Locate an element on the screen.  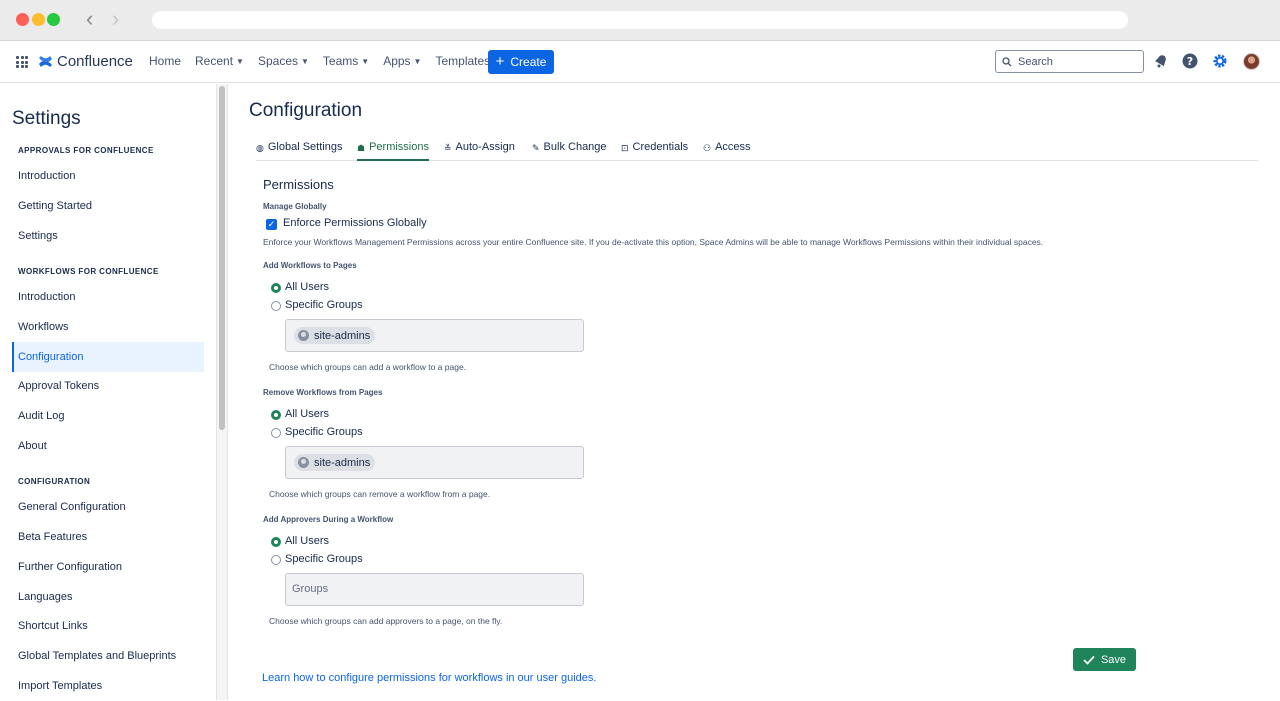
group-icon is located at coordinates (303, 335).